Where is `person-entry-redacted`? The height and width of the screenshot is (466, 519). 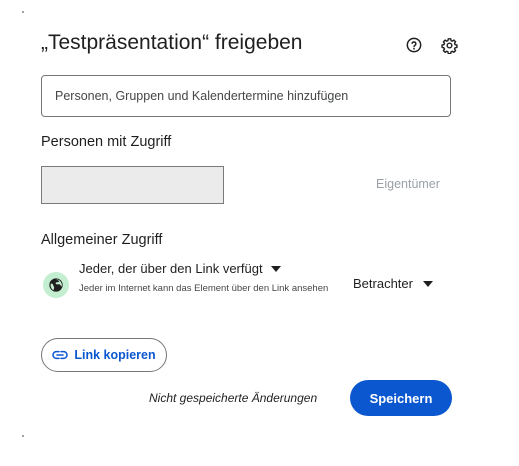 person-entry-redacted is located at coordinates (132, 185).